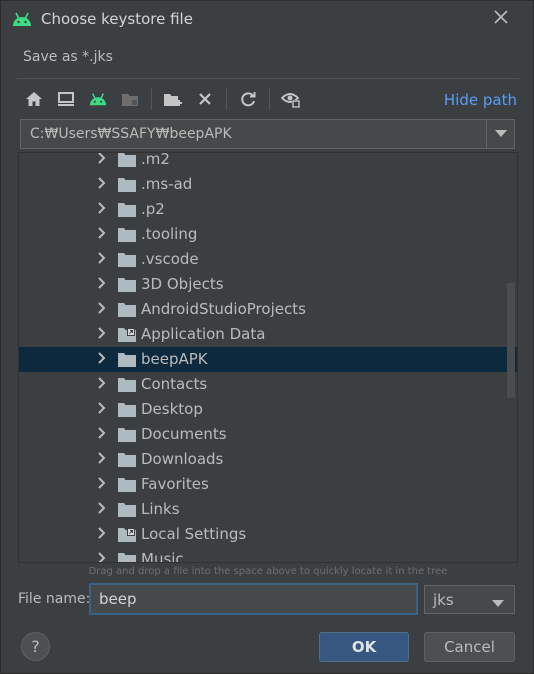  What do you see at coordinates (153, 209) in the screenshot?
I see `tree-row-label: .p2` at bounding box center [153, 209].